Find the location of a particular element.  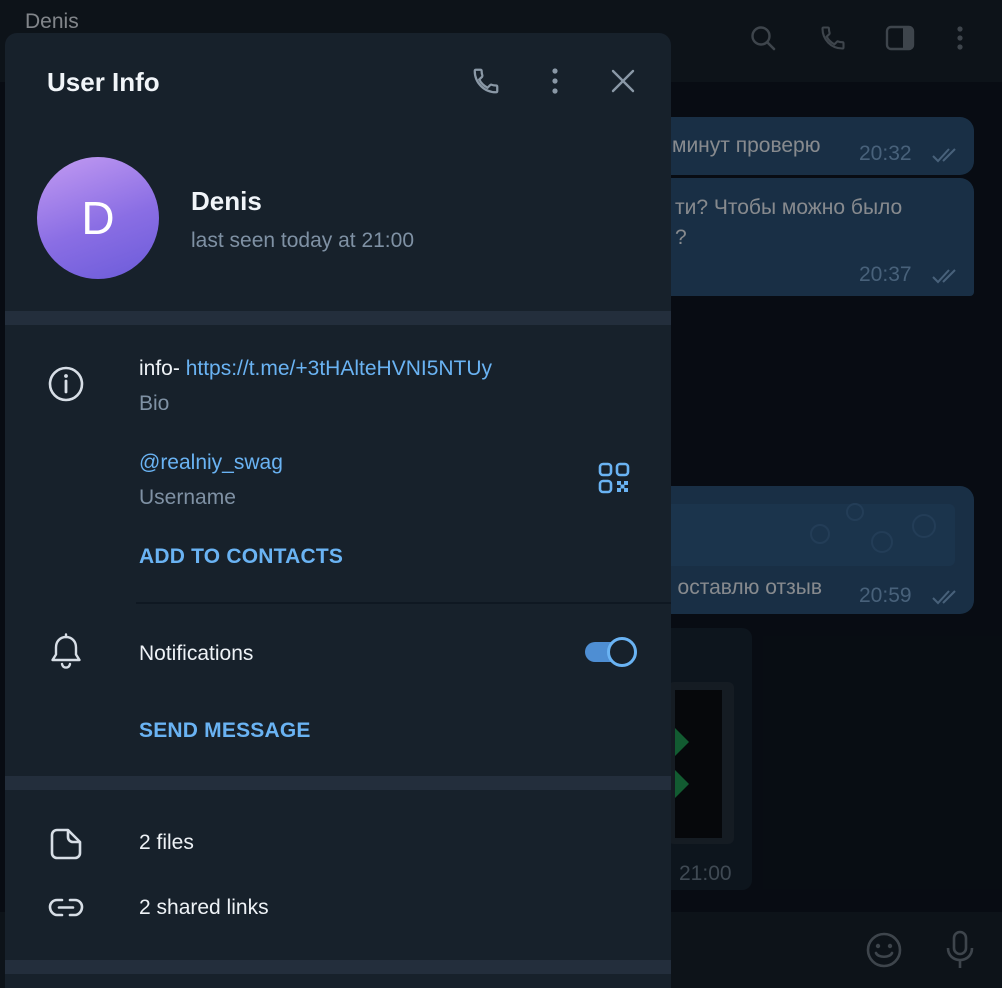

bell-icon is located at coordinates (66, 652).